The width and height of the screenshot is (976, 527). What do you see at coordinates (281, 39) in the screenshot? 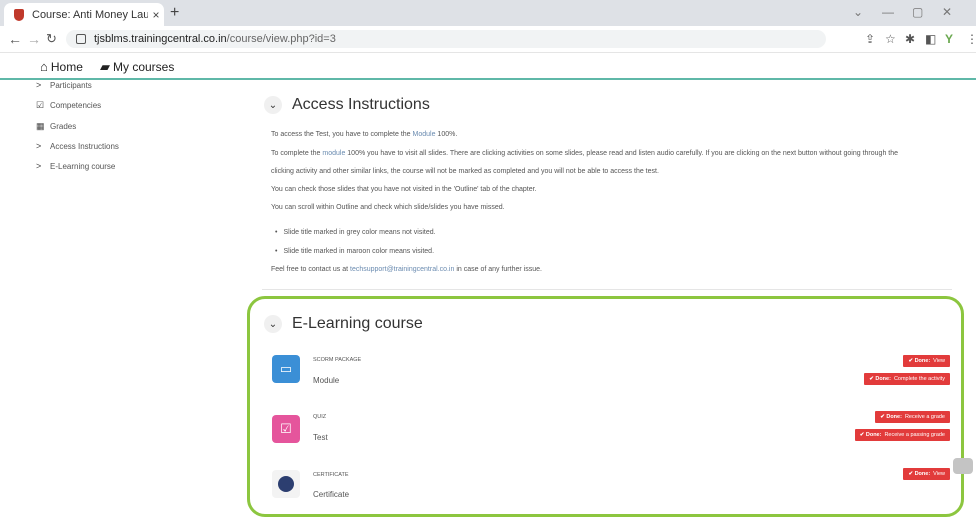
I see `url-path: /course/view.php?id=3` at bounding box center [281, 39].